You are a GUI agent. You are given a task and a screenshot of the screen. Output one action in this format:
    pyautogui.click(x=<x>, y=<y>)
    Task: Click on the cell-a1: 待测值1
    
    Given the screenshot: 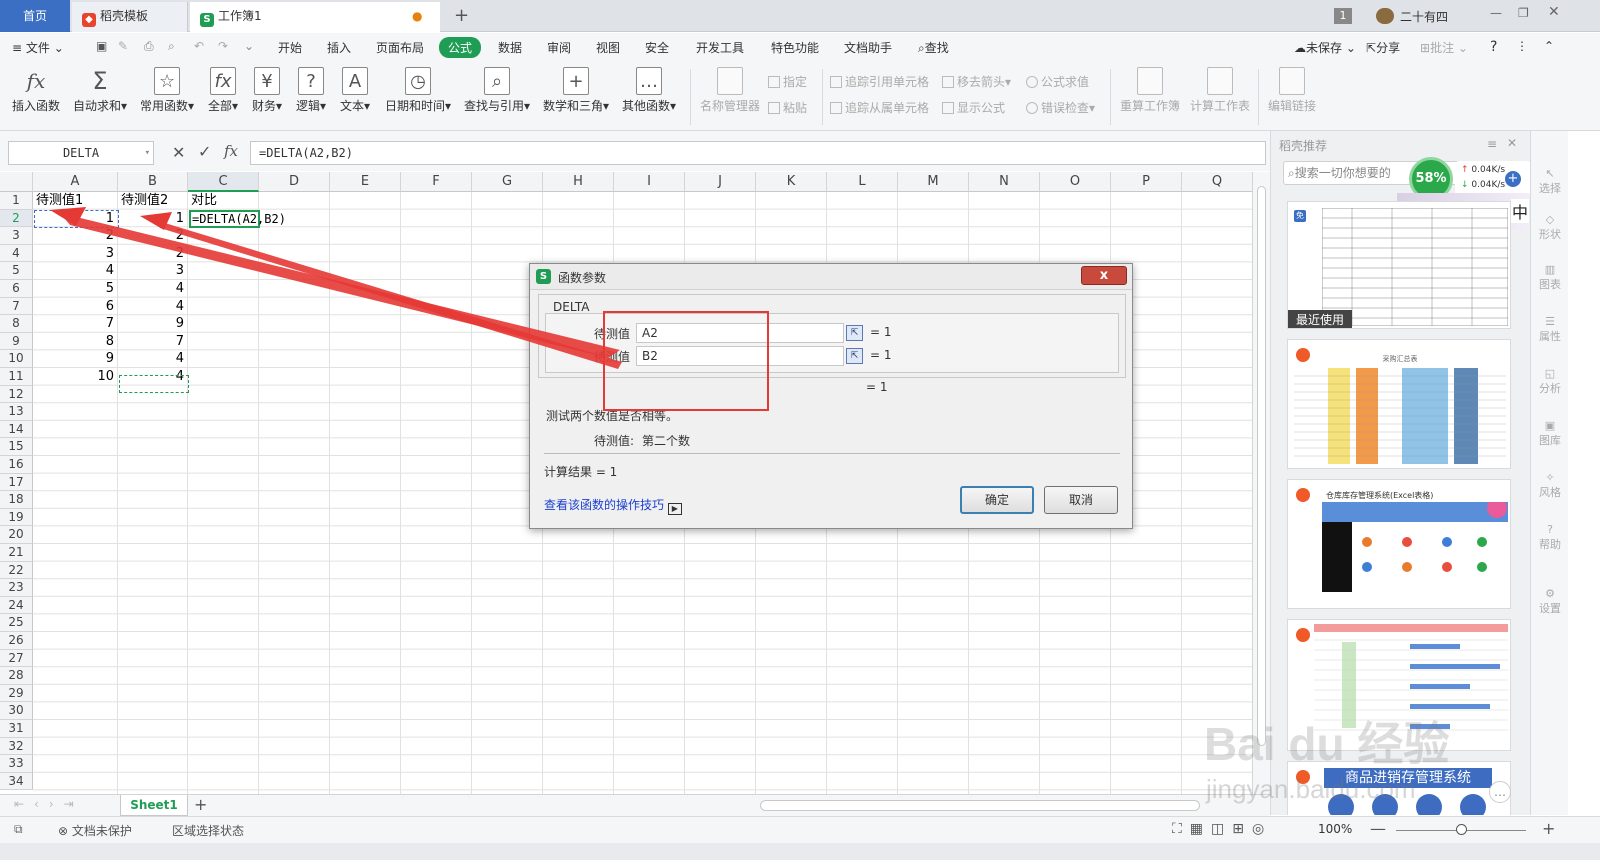 What is the action you would take?
    pyautogui.click(x=59, y=201)
    